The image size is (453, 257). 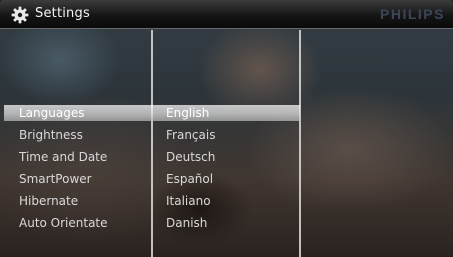 I want to click on title-bar: Settings PHILIPS, so click(x=226, y=14).